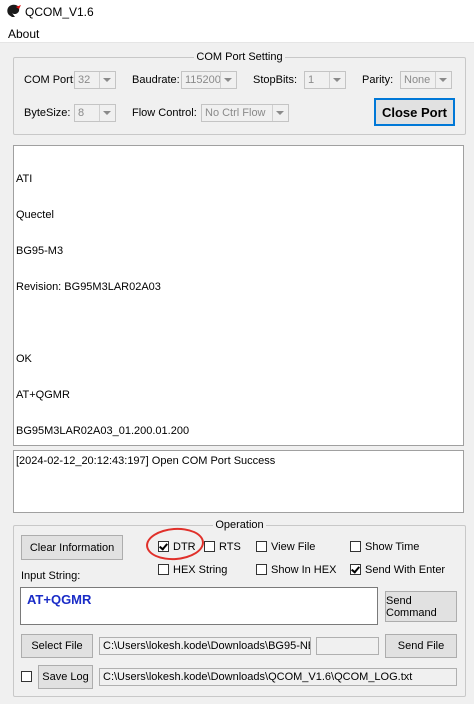 This screenshot has width=474, height=704. I want to click on qcom-logo-icon, so click(14, 11).